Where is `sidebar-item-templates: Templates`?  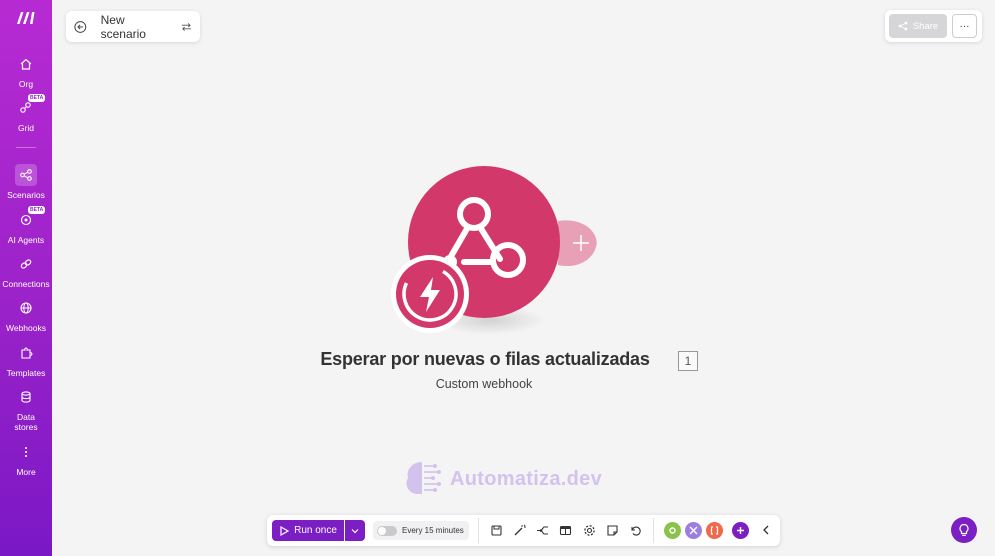
sidebar-item-templates: Templates is located at coordinates (26, 360).